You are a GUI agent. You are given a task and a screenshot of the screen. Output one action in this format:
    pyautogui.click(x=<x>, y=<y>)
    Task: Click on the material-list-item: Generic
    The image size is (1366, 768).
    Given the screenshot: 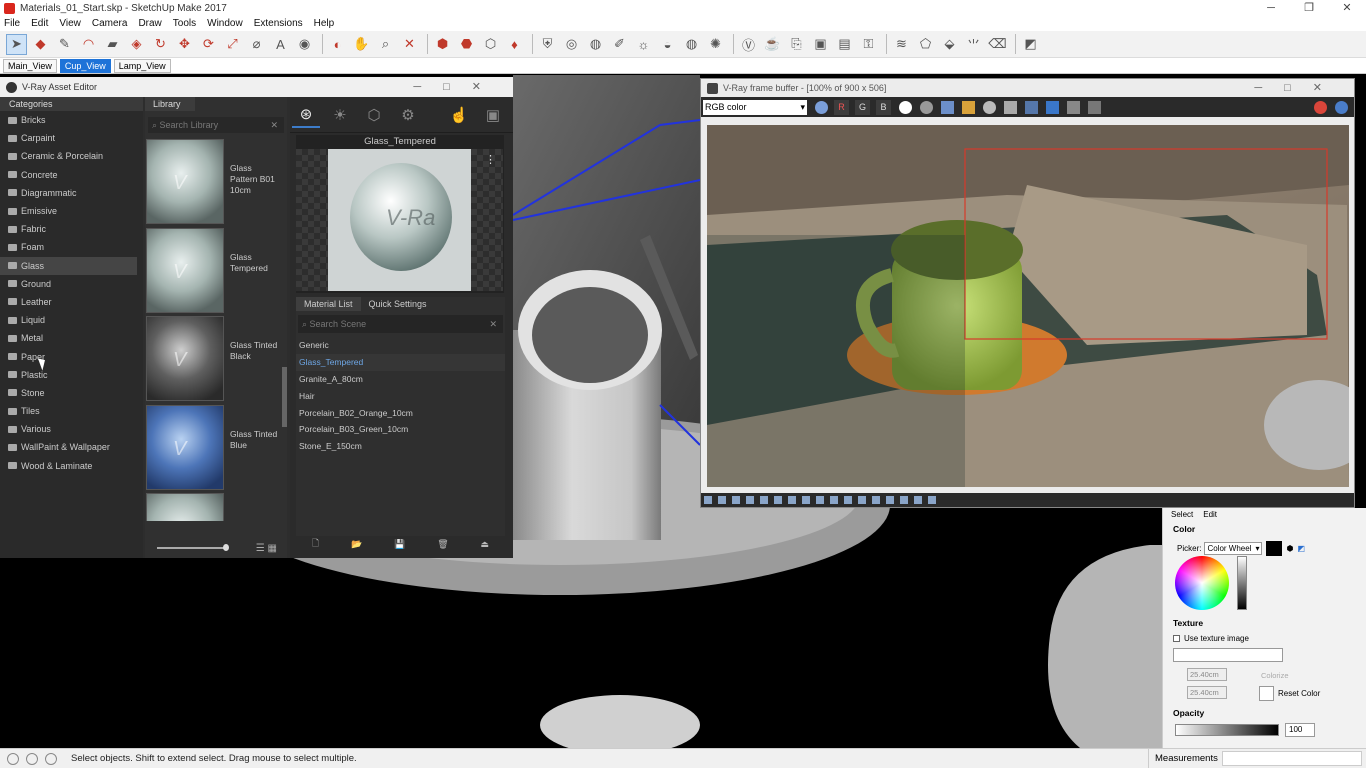 What is the action you would take?
    pyautogui.click(x=400, y=345)
    